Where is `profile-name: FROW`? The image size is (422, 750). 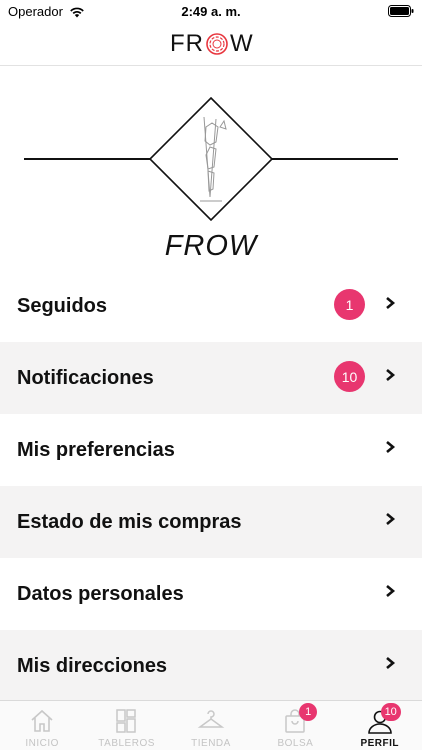 profile-name: FROW is located at coordinates (211, 246).